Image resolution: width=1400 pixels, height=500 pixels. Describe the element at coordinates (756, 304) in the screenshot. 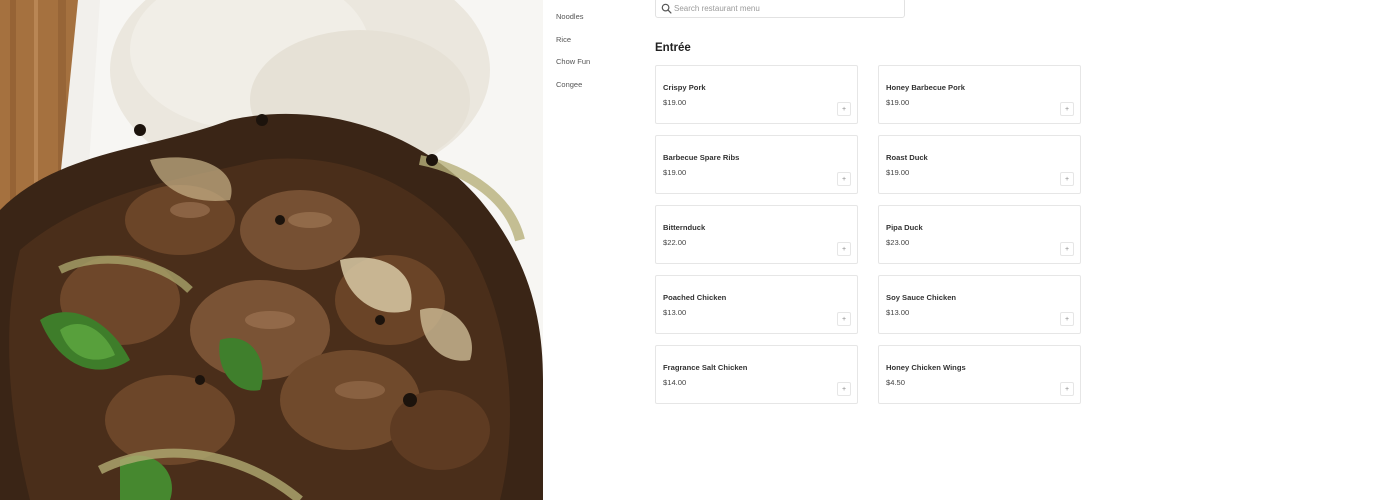

I see `menu-item-card: Poached Chicken $13.00 +` at that location.